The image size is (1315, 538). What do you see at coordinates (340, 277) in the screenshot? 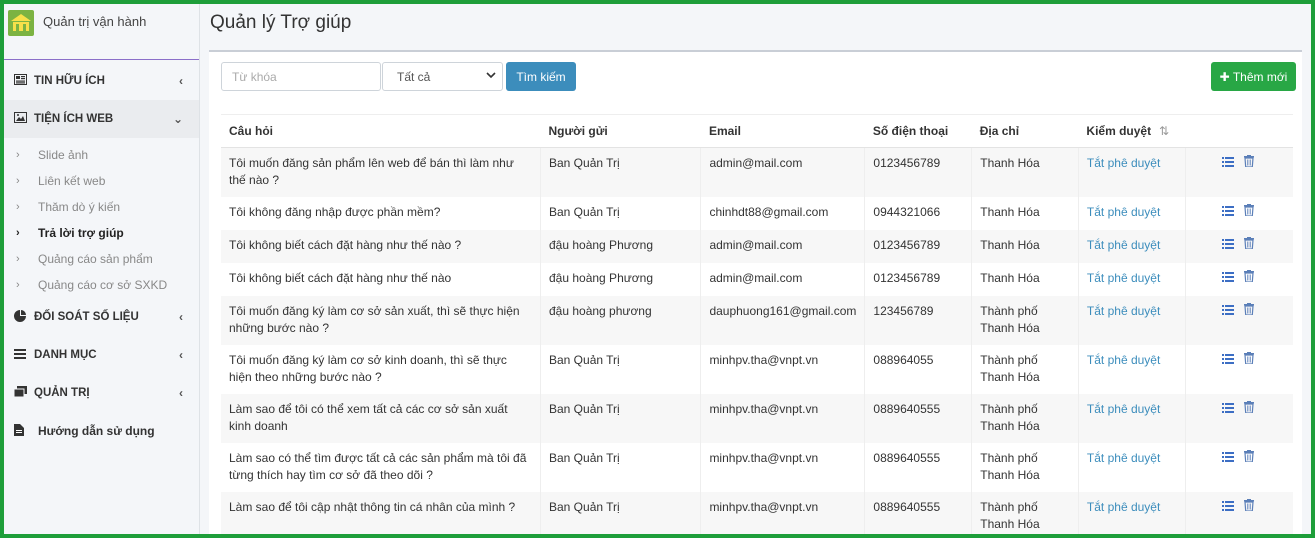
I see `cell-question: Tôi không biết cách đặt hàng như thế nào` at bounding box center [340, 277].